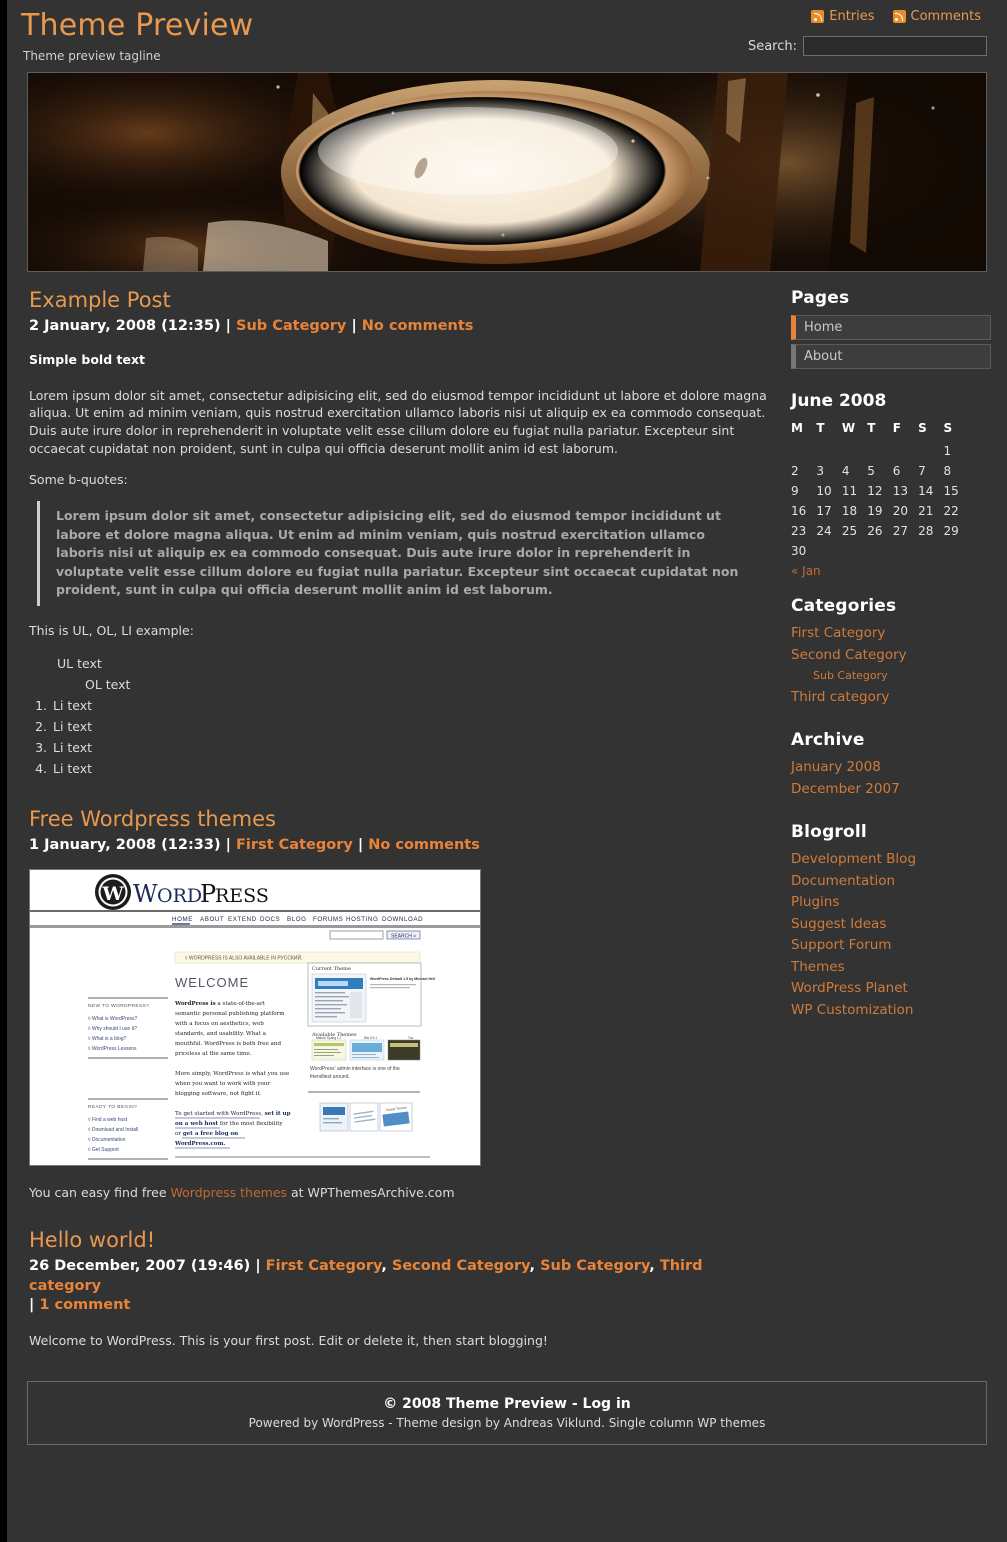 The width and height of the screenshot is (1007, 1542). Describe the element at coordinates (208, 894) in the screenshot. I see `svg-text: P` at that location.